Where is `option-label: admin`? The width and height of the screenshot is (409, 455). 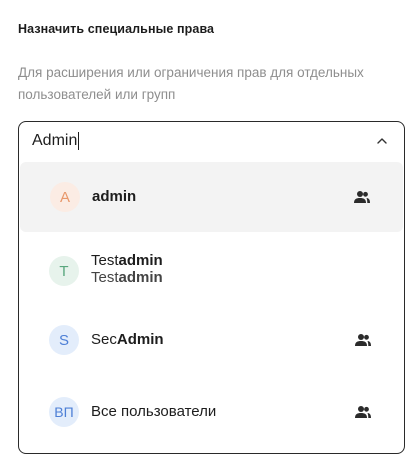
option-label: admin is located at coordinates (114, 196).